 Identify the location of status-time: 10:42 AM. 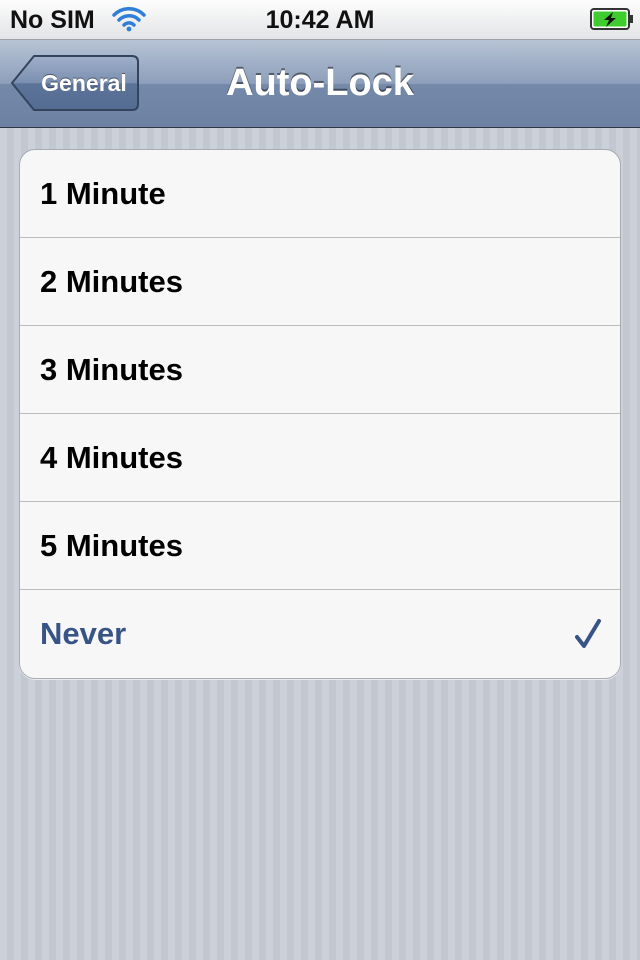
(320, 20).